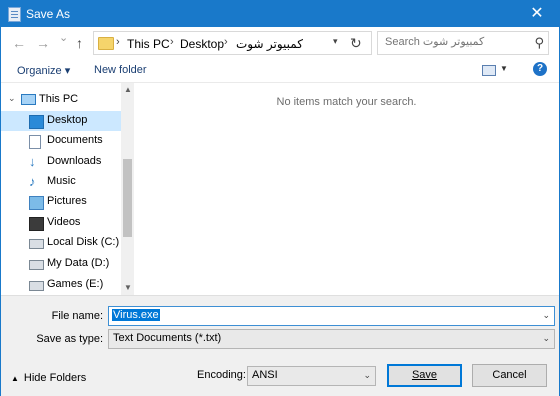 The width and height of the screenshot is (560, 396). Describe the element at coordinates (269, 44) in the screenshot. I see `breadcrumb-current-folder: كمبيوتر شوت` at that location.